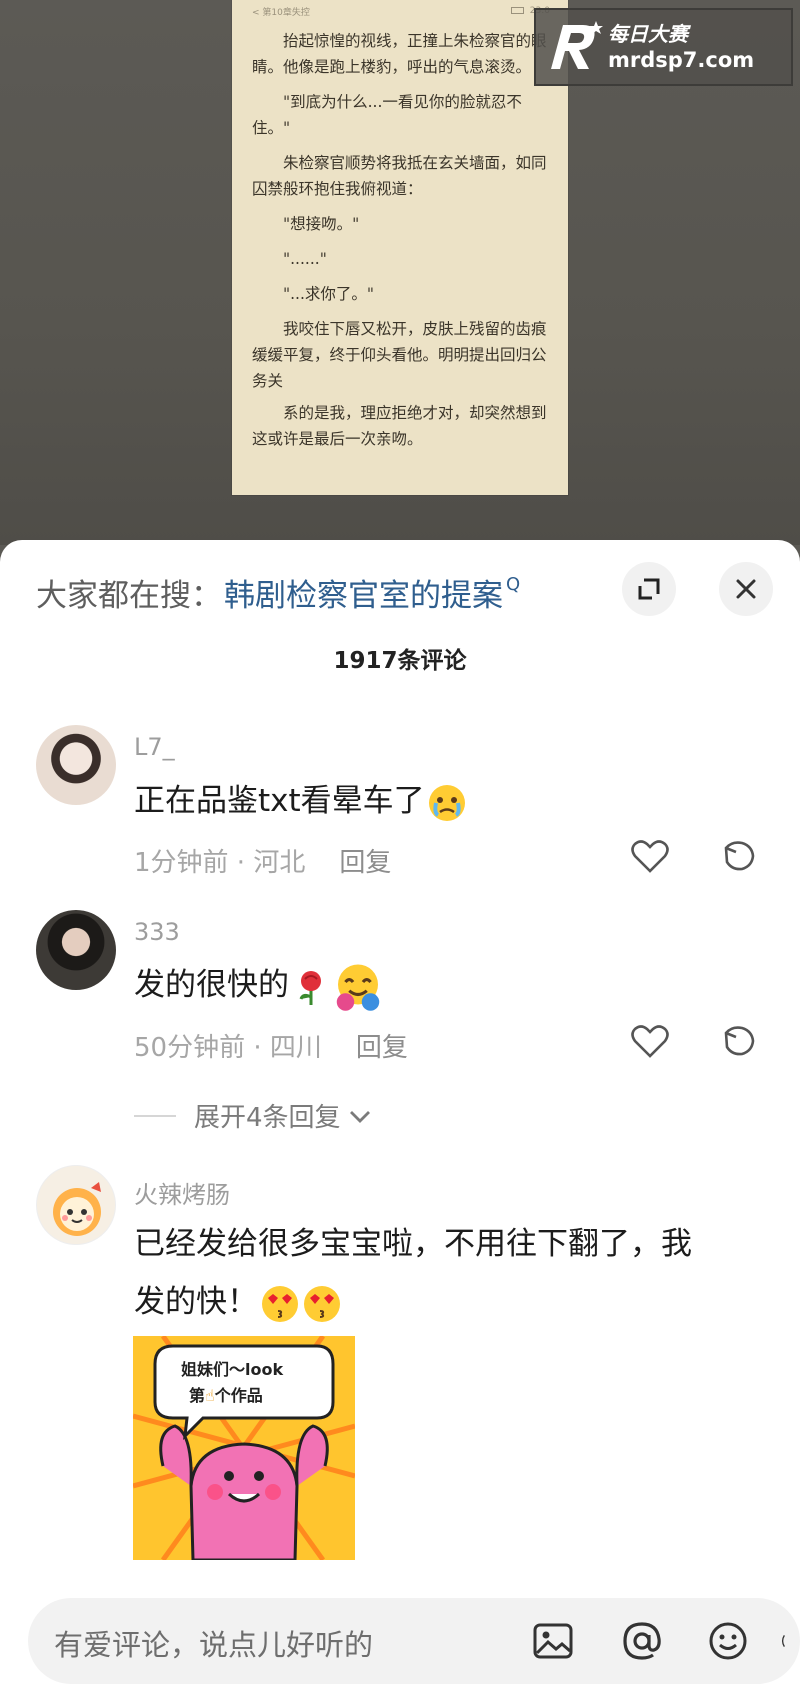 The height and width of the screenshot is (1704, 800). I want to click on novel-paragraph: "......", so click(305, 259).